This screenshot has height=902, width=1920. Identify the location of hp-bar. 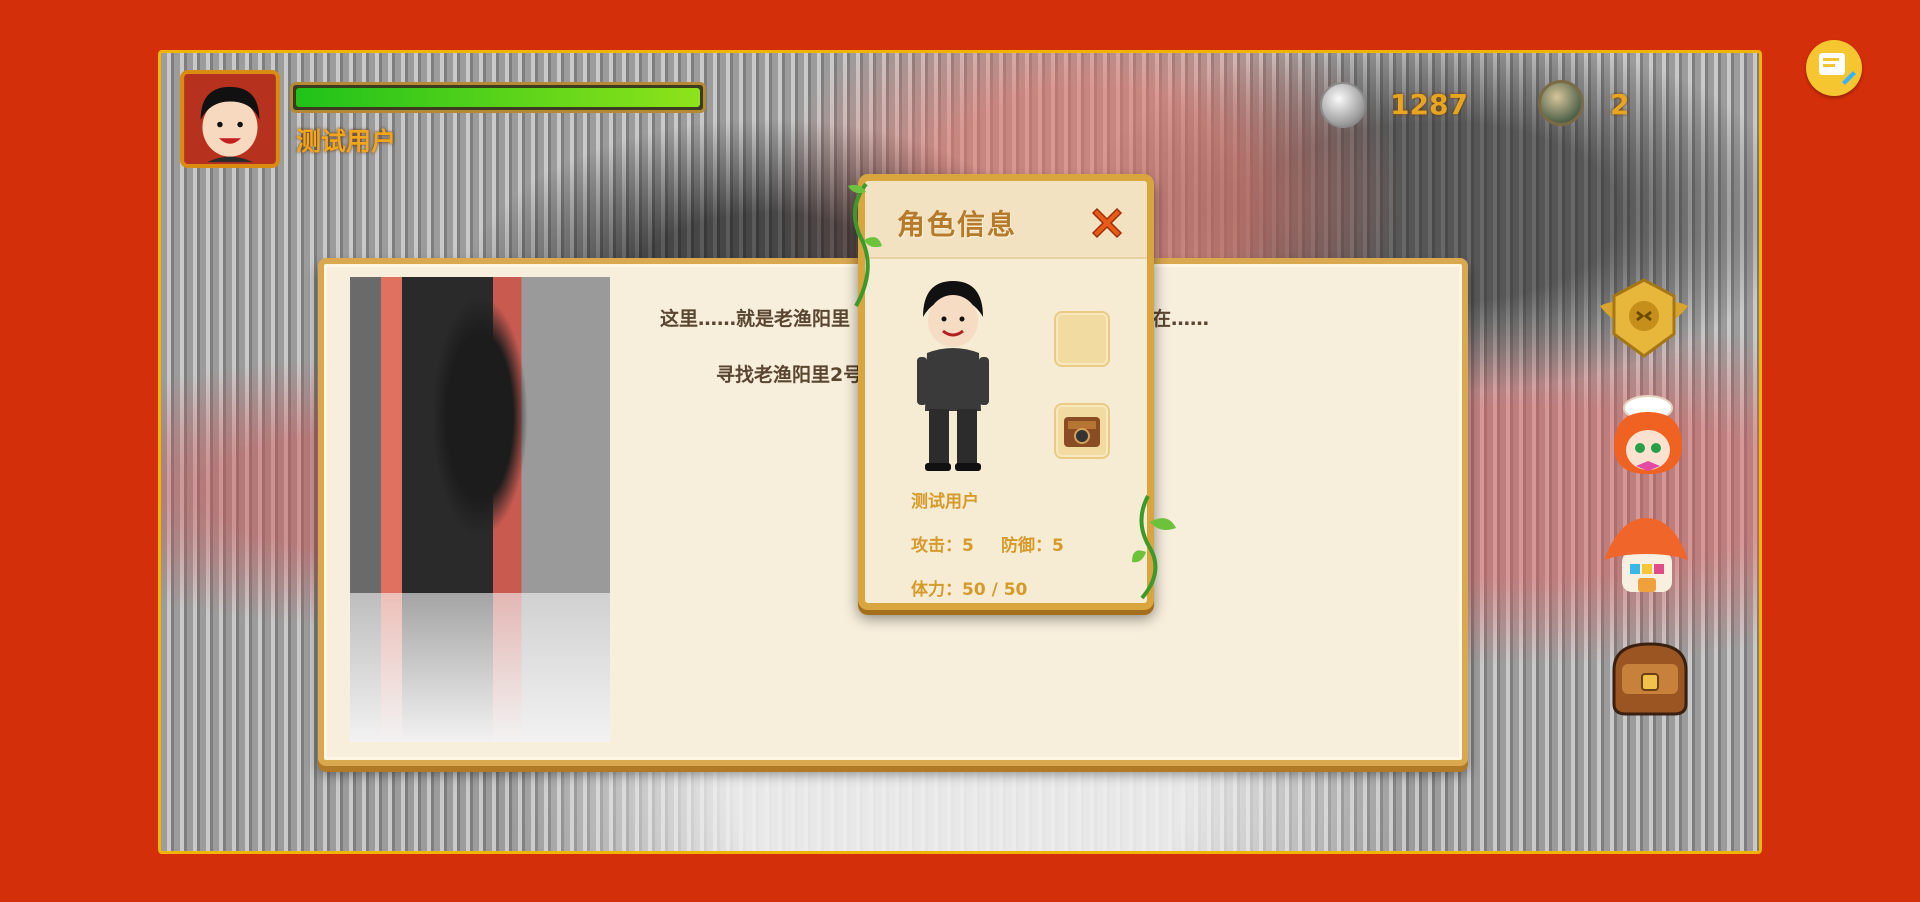
(498, 97).